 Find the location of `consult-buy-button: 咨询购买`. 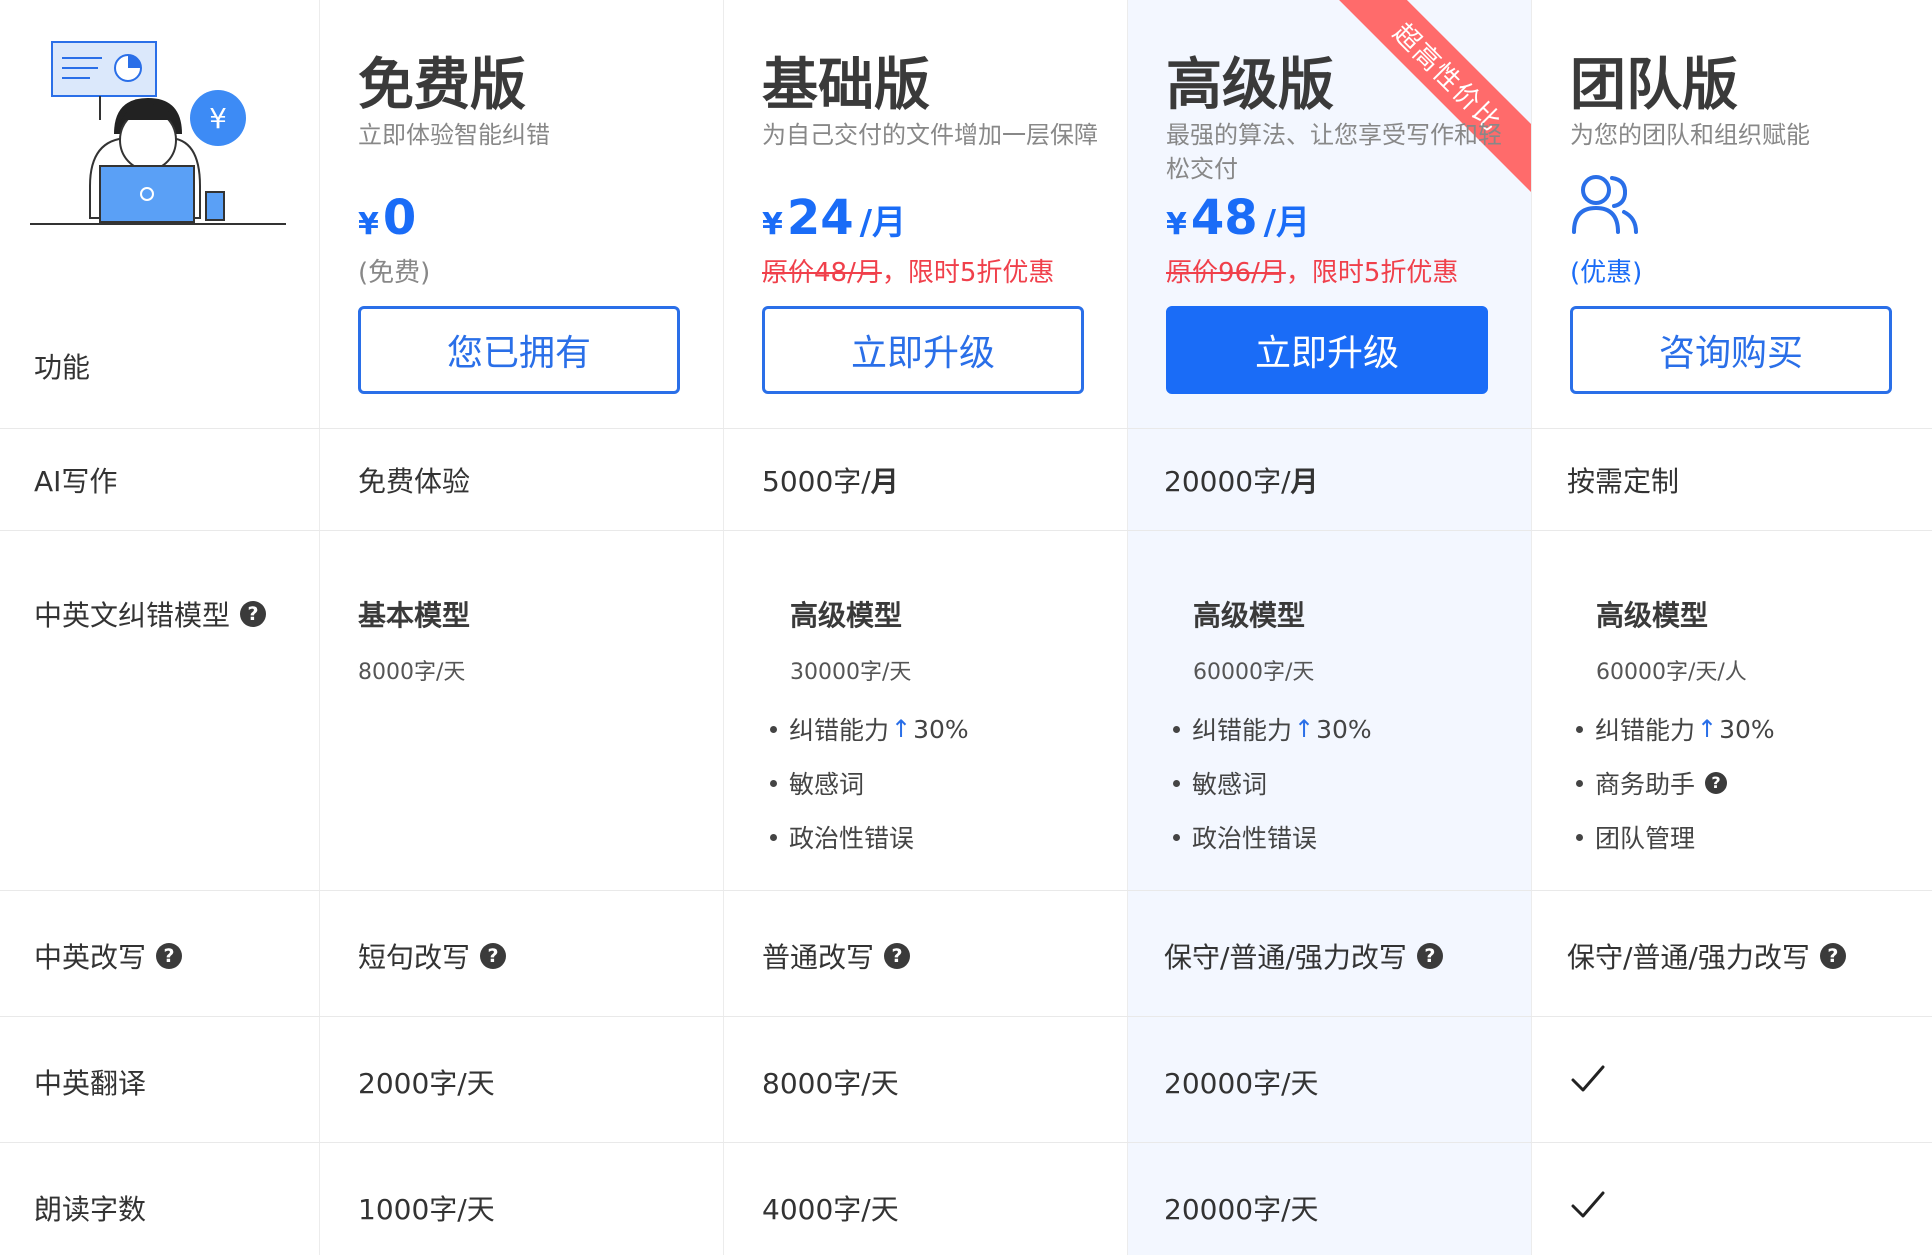

consult-buy-button: 咨询购买 is located at coordinates (1731, 350).